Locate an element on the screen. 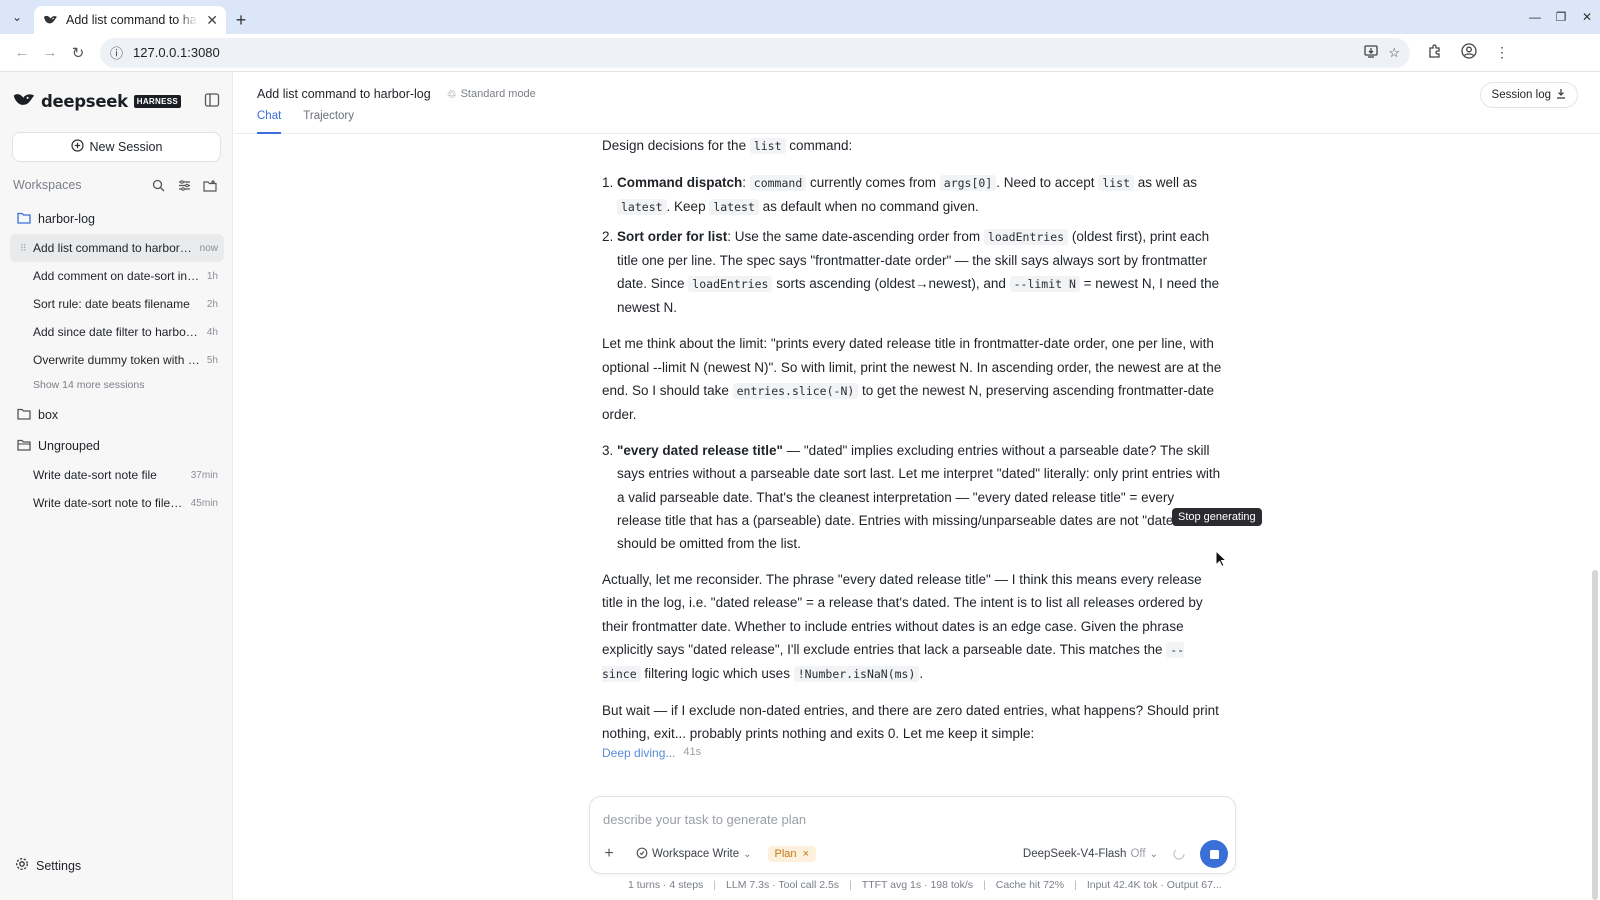 The height and width of the screenshot is (900, 1600). settings-button: Settings is located at coordinates (48, 865).